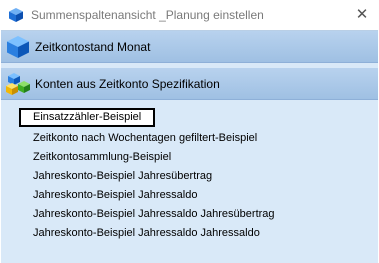  I want to click on group-label: Zeitkontostand Monat, so click(93, 47).